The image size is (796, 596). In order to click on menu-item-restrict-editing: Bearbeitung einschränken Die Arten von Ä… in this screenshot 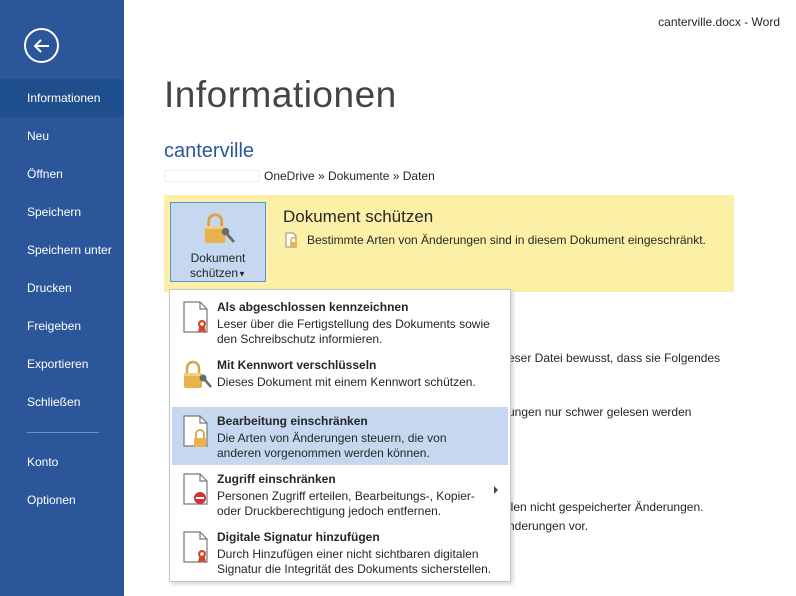, I will do `click(340, 436)`.